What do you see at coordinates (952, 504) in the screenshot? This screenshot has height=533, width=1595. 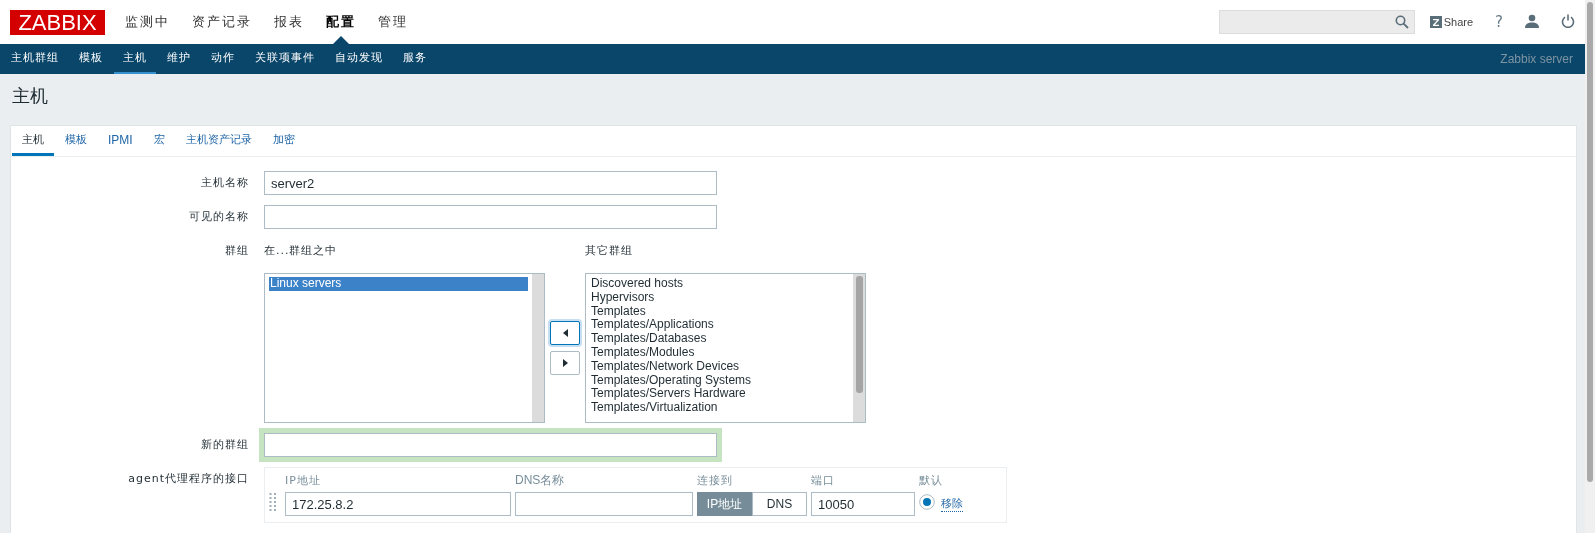 I see `remove-link: 移除` at bounding box center [952, 504].